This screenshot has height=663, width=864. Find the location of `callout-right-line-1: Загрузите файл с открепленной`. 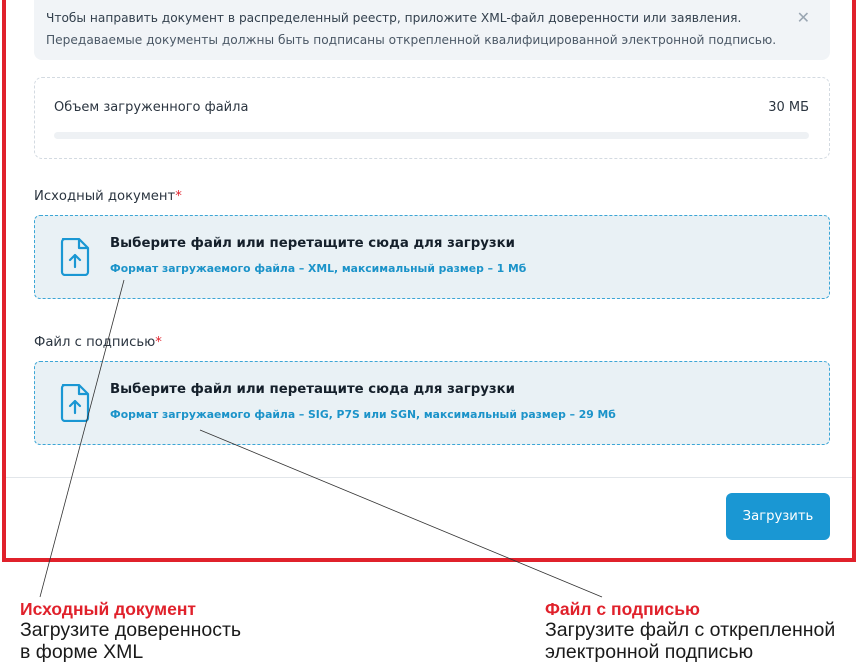

callout-right-line-1: Загрузите файл с открепленной is located at coordinates (690, 630).